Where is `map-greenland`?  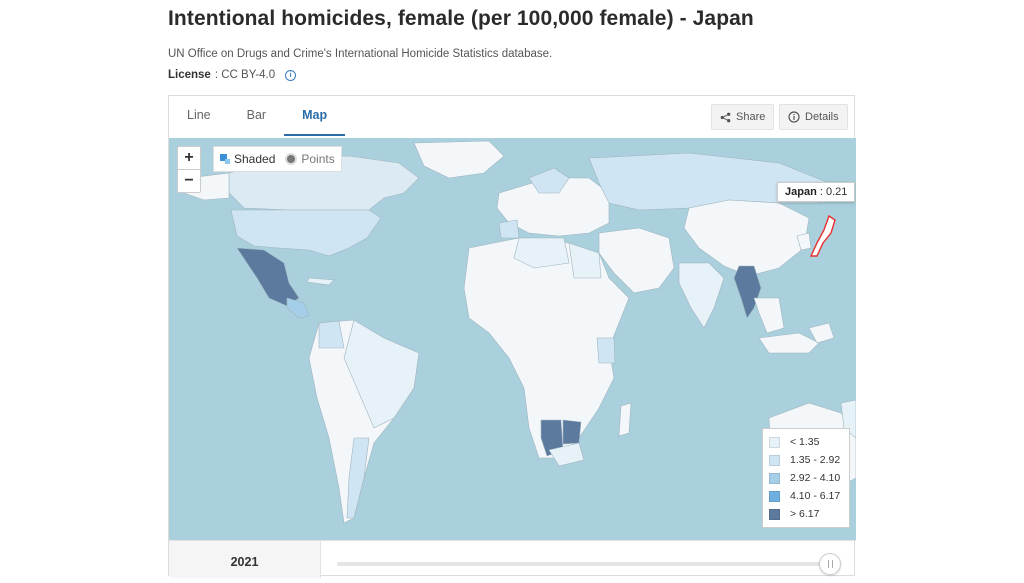 map-greenland is located at coordinates (459, 159).